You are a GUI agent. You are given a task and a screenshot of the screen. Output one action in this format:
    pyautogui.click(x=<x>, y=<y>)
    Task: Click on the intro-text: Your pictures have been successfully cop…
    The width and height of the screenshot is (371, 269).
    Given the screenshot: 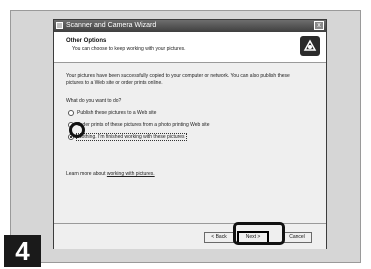 What is the action you would take?
    pyautogui.click(x=178, y=79)
    